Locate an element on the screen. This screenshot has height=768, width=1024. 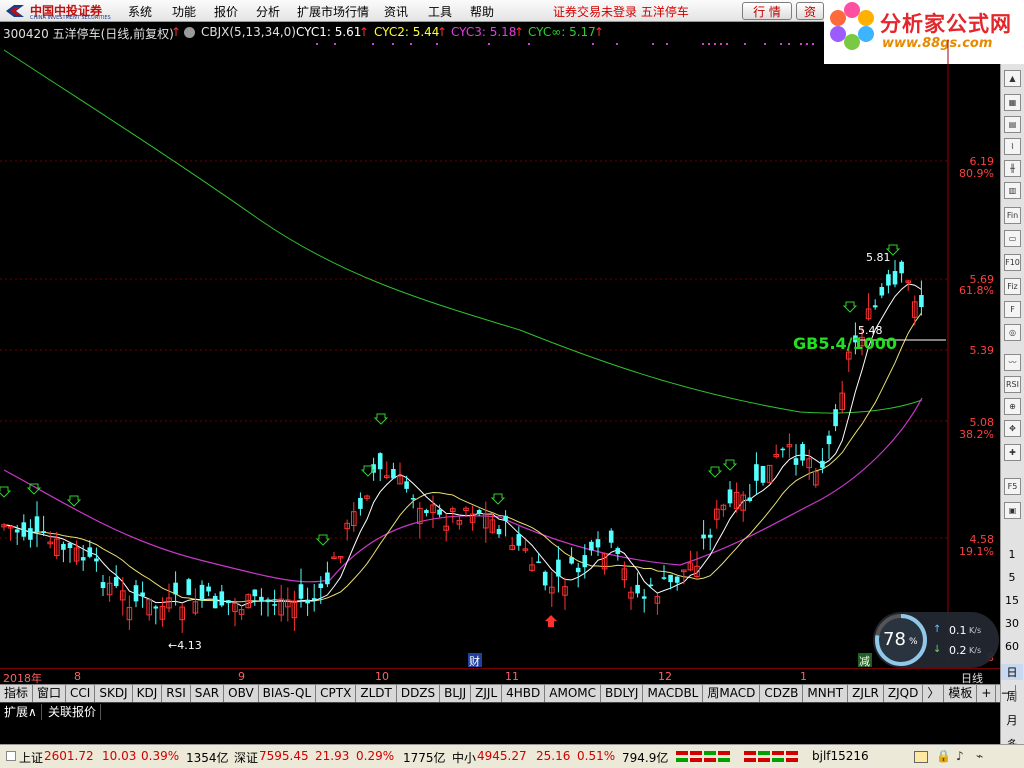
fiz-icon: Fiz is located at coordinates (1012, 286).